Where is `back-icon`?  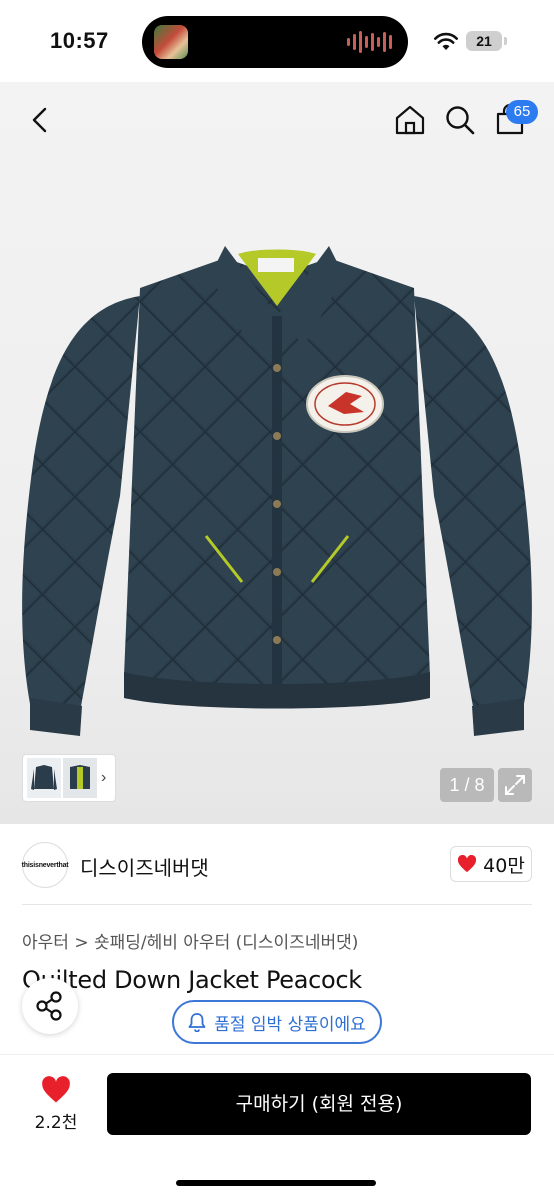 back-icon is located at coordinates (40, 120).